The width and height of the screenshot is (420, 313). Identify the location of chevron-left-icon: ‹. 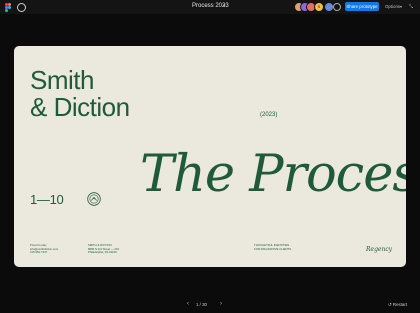
(188, 304).